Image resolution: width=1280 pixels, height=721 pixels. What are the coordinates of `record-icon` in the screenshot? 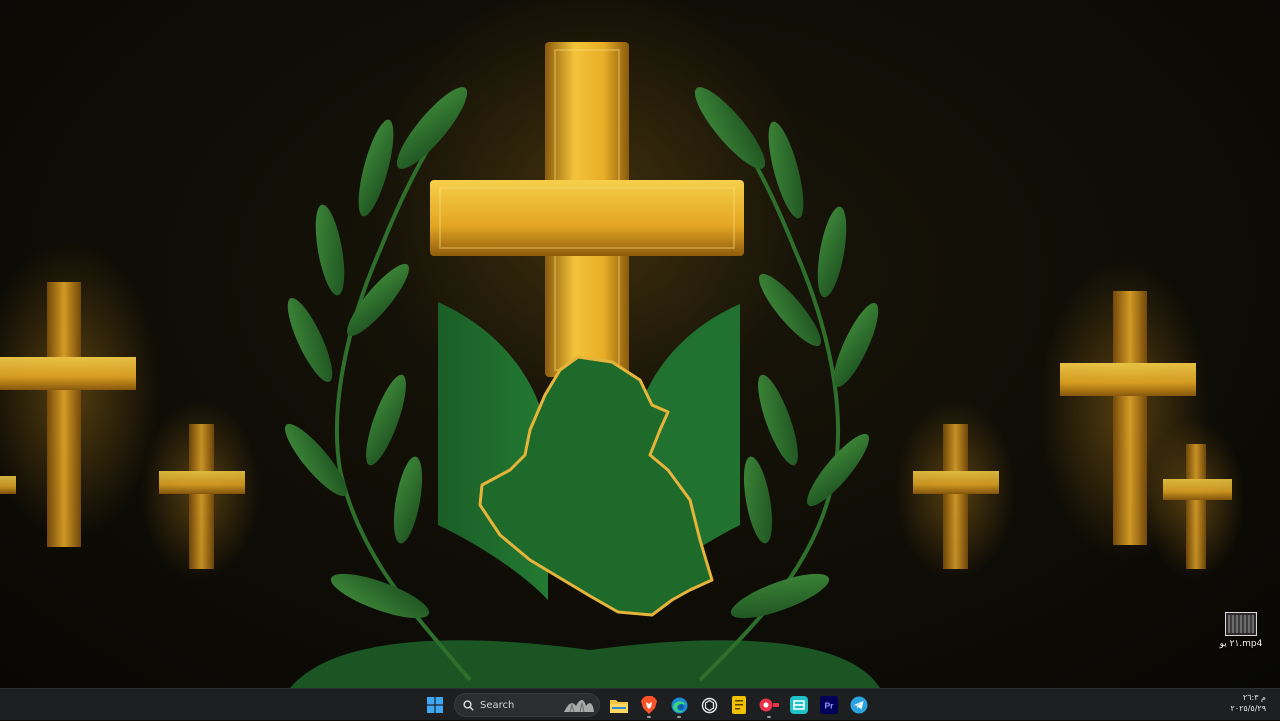 It's located at (769, 705).